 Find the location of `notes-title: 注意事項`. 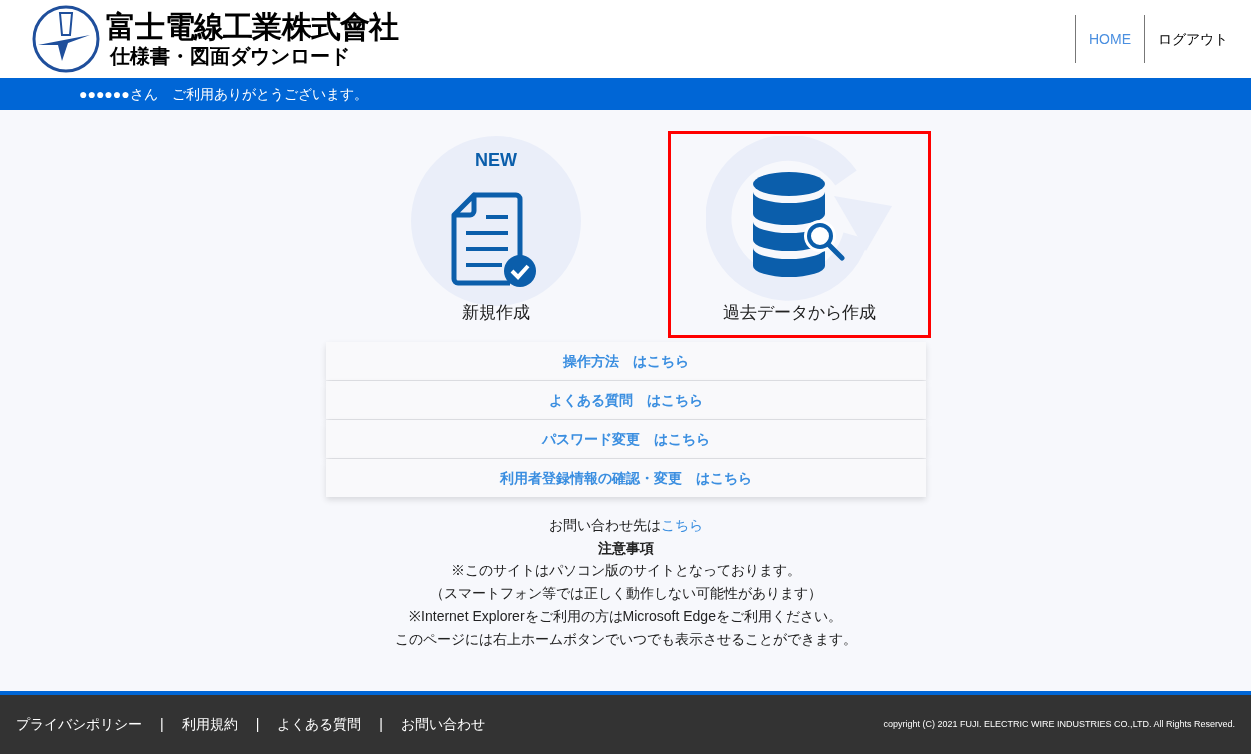

notes-title: 注意事項 is located at coordinates (625, 548).